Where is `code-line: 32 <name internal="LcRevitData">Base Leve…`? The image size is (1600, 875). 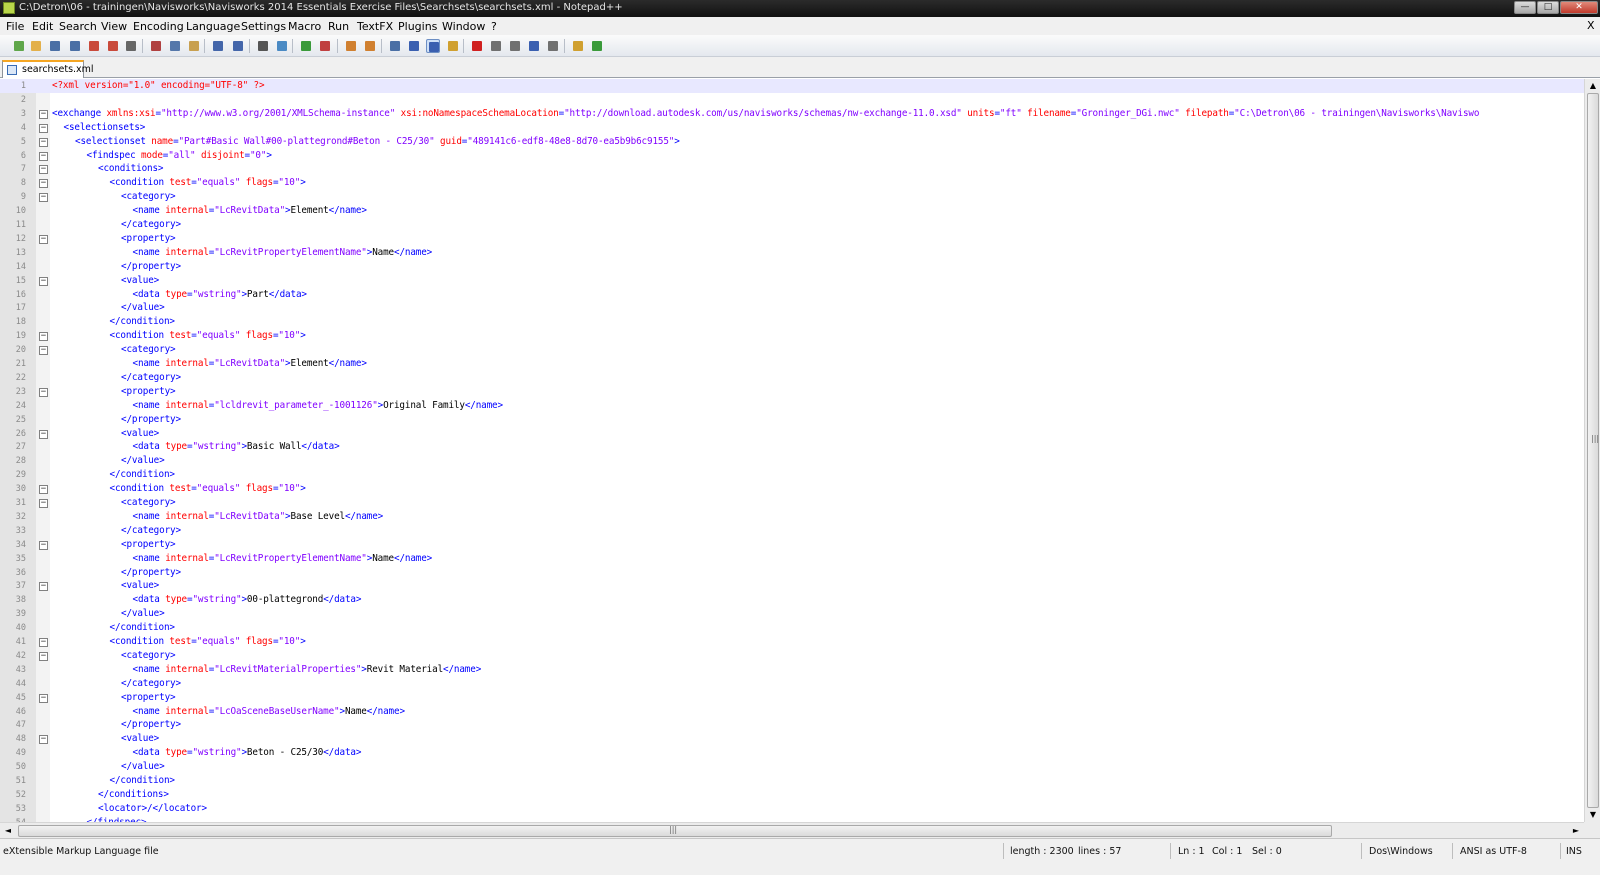
code-line: 32 <name internal="LcRevitData">Base Leve… is located at coordinates (792, 517).